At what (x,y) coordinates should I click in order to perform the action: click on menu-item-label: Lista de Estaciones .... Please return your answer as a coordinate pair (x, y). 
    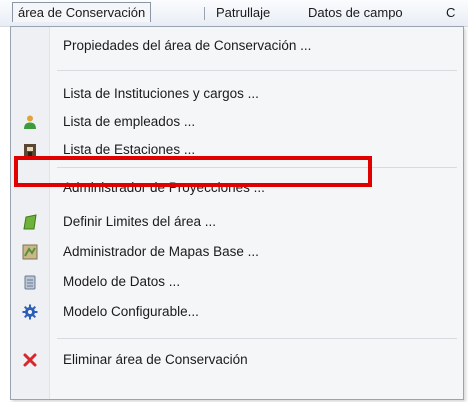
    Looking at the image, I should click on (129, 149).